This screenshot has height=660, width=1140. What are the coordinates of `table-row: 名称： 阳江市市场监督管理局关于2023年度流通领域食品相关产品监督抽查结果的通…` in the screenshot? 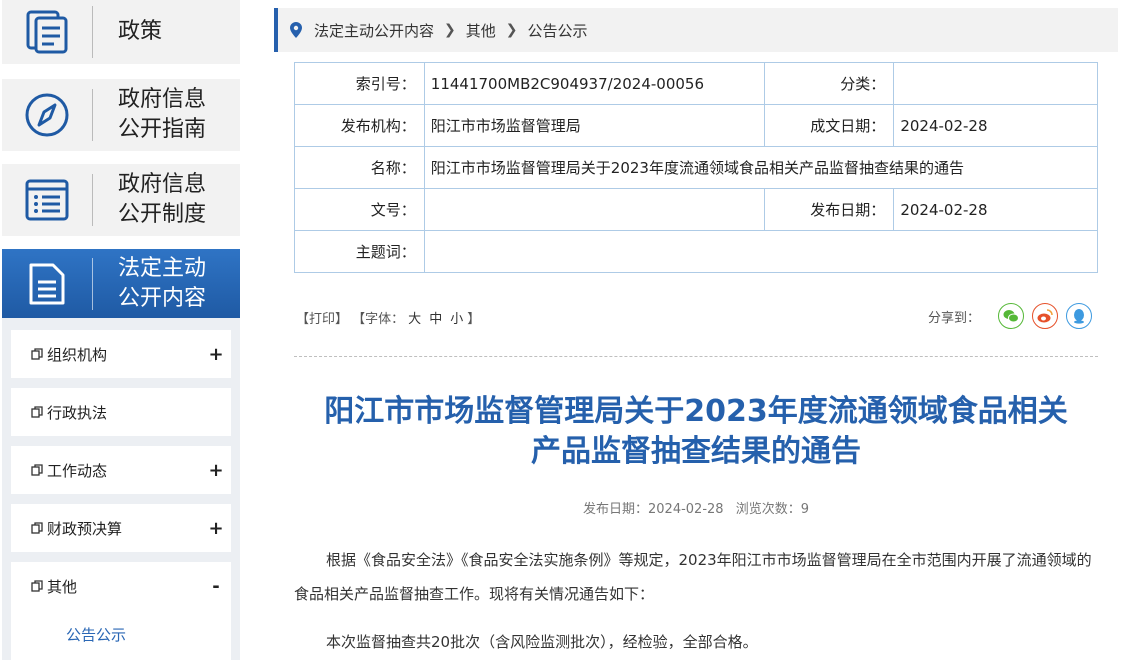 It's located at (696, 167).